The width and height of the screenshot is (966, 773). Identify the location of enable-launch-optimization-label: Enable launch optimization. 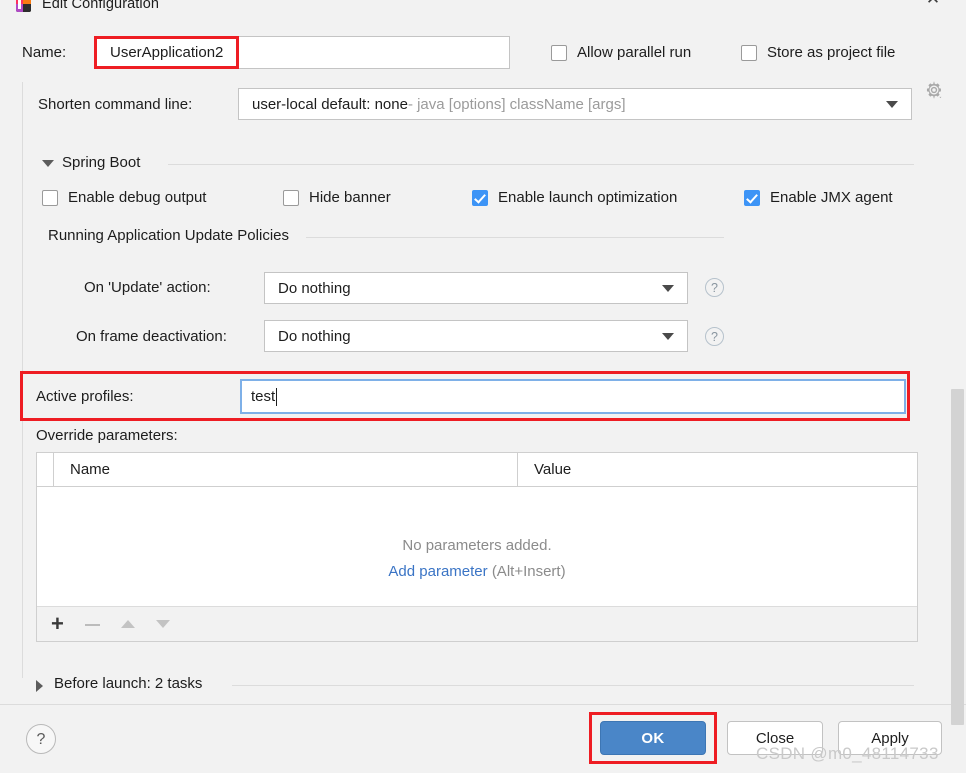
(588, 197).